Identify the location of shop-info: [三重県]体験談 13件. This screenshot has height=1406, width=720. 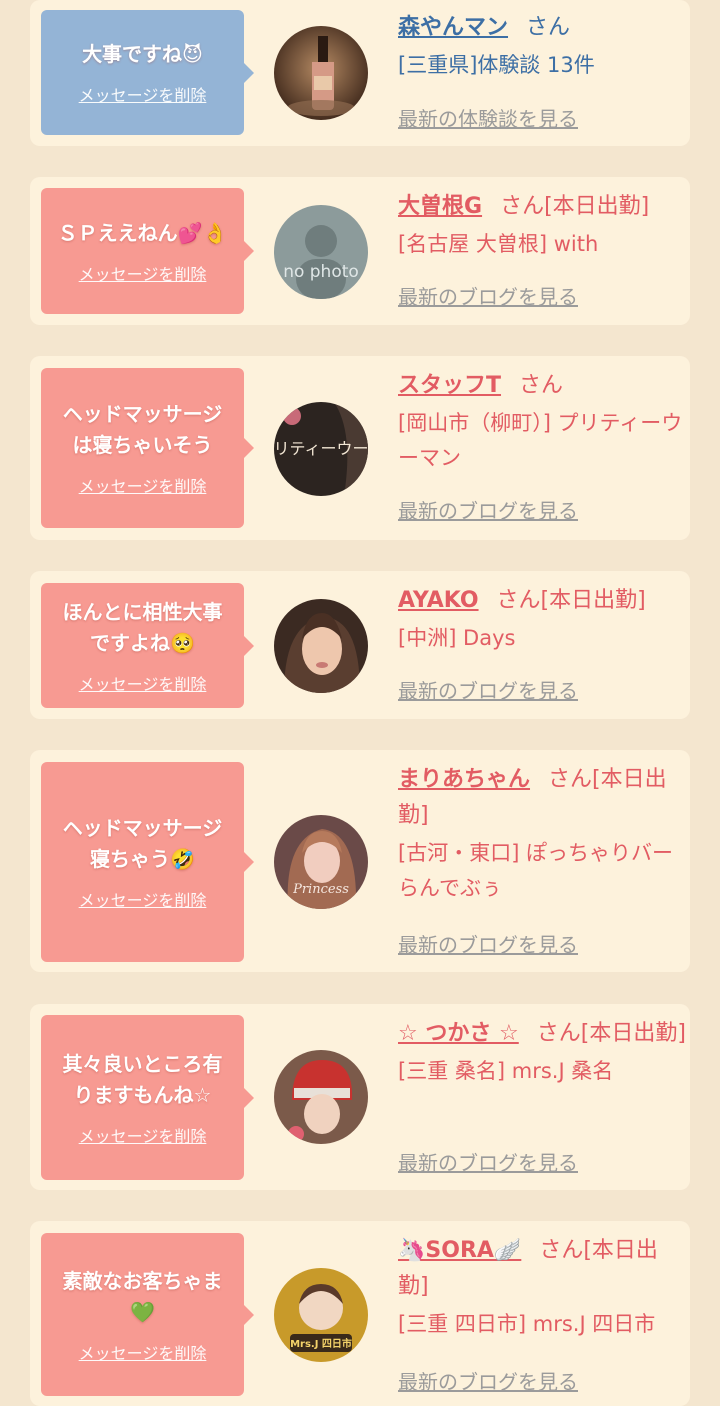
(496, 65).